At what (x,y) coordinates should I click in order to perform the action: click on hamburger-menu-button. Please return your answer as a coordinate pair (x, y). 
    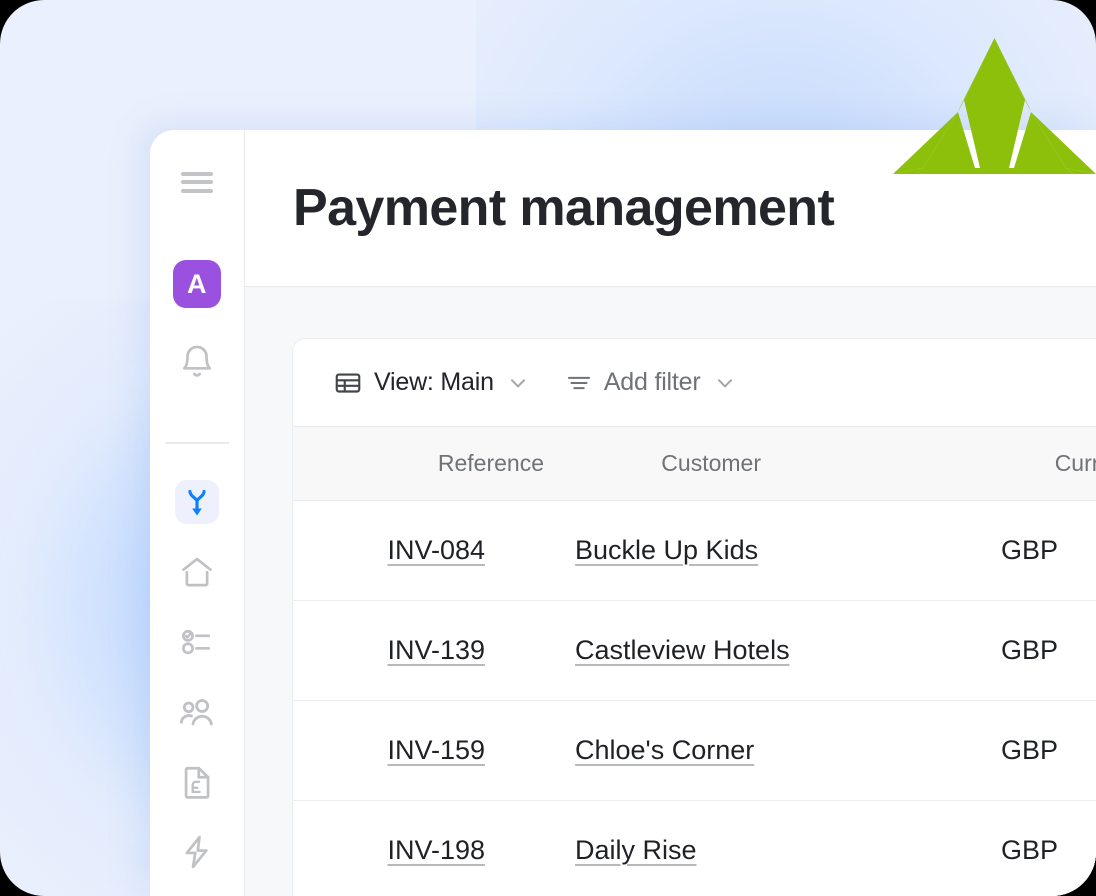
    Looking at the image, I should click on (197, 182).